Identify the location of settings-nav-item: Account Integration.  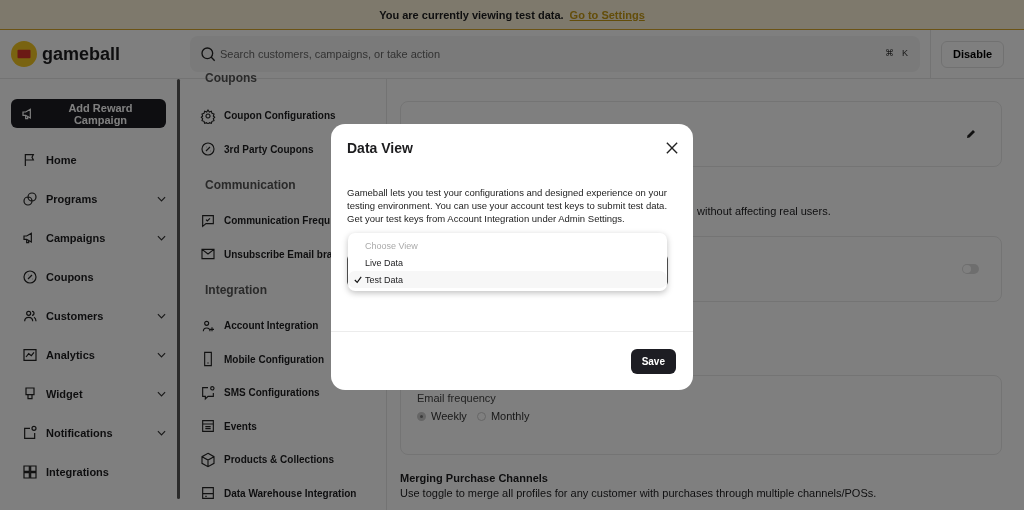
(259, 326).